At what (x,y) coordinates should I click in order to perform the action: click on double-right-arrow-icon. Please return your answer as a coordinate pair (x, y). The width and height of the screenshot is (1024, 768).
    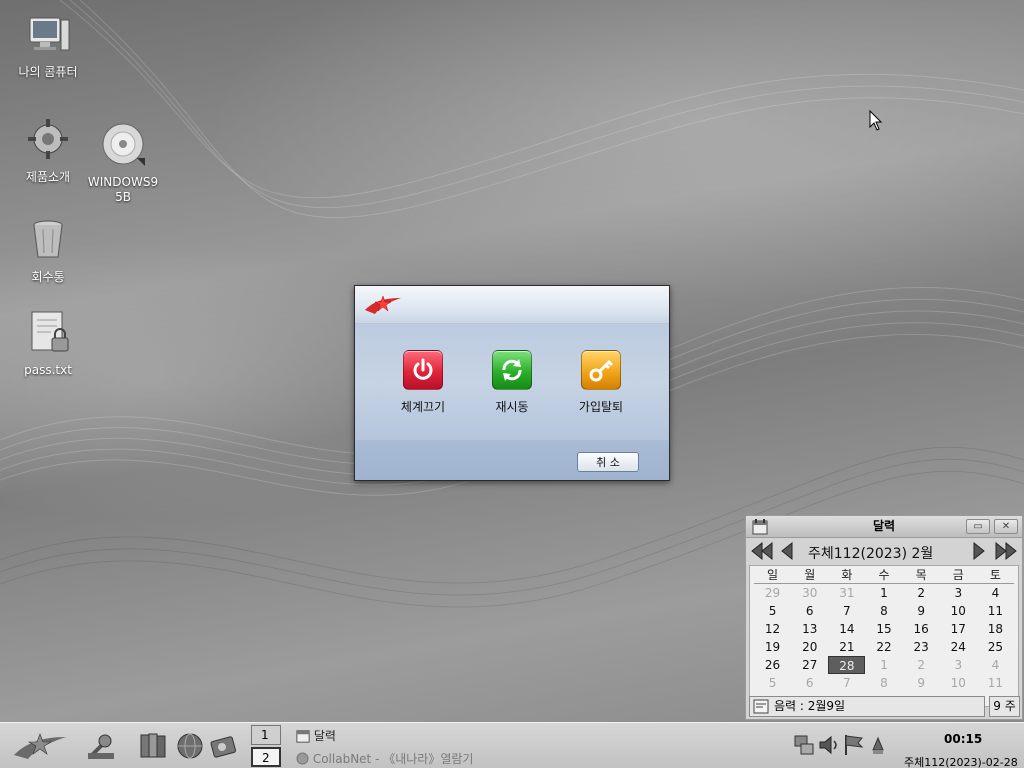
    Looking at the image, I should click on (1006, 551).